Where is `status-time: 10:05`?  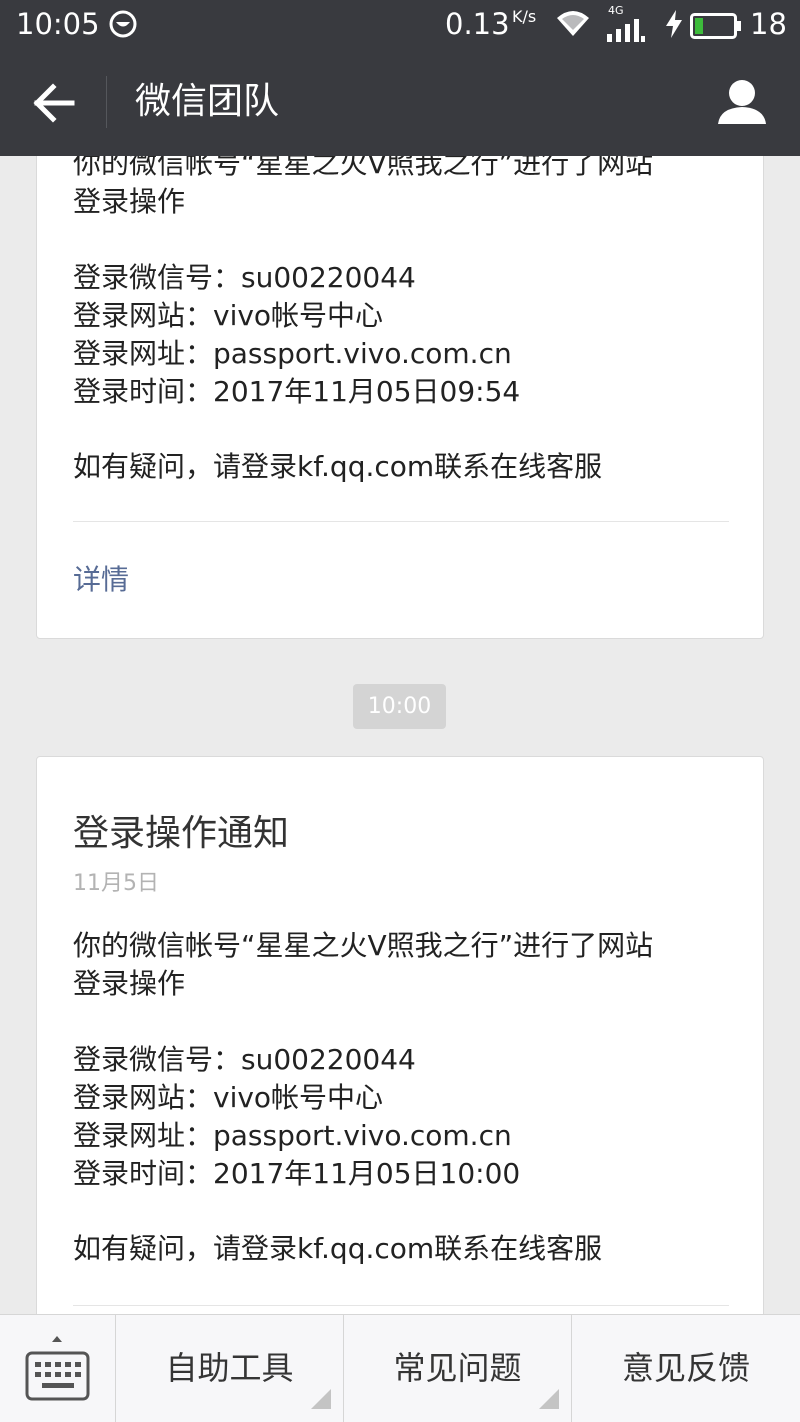
status-time: 10:05 is located at coordinates (58, 24).